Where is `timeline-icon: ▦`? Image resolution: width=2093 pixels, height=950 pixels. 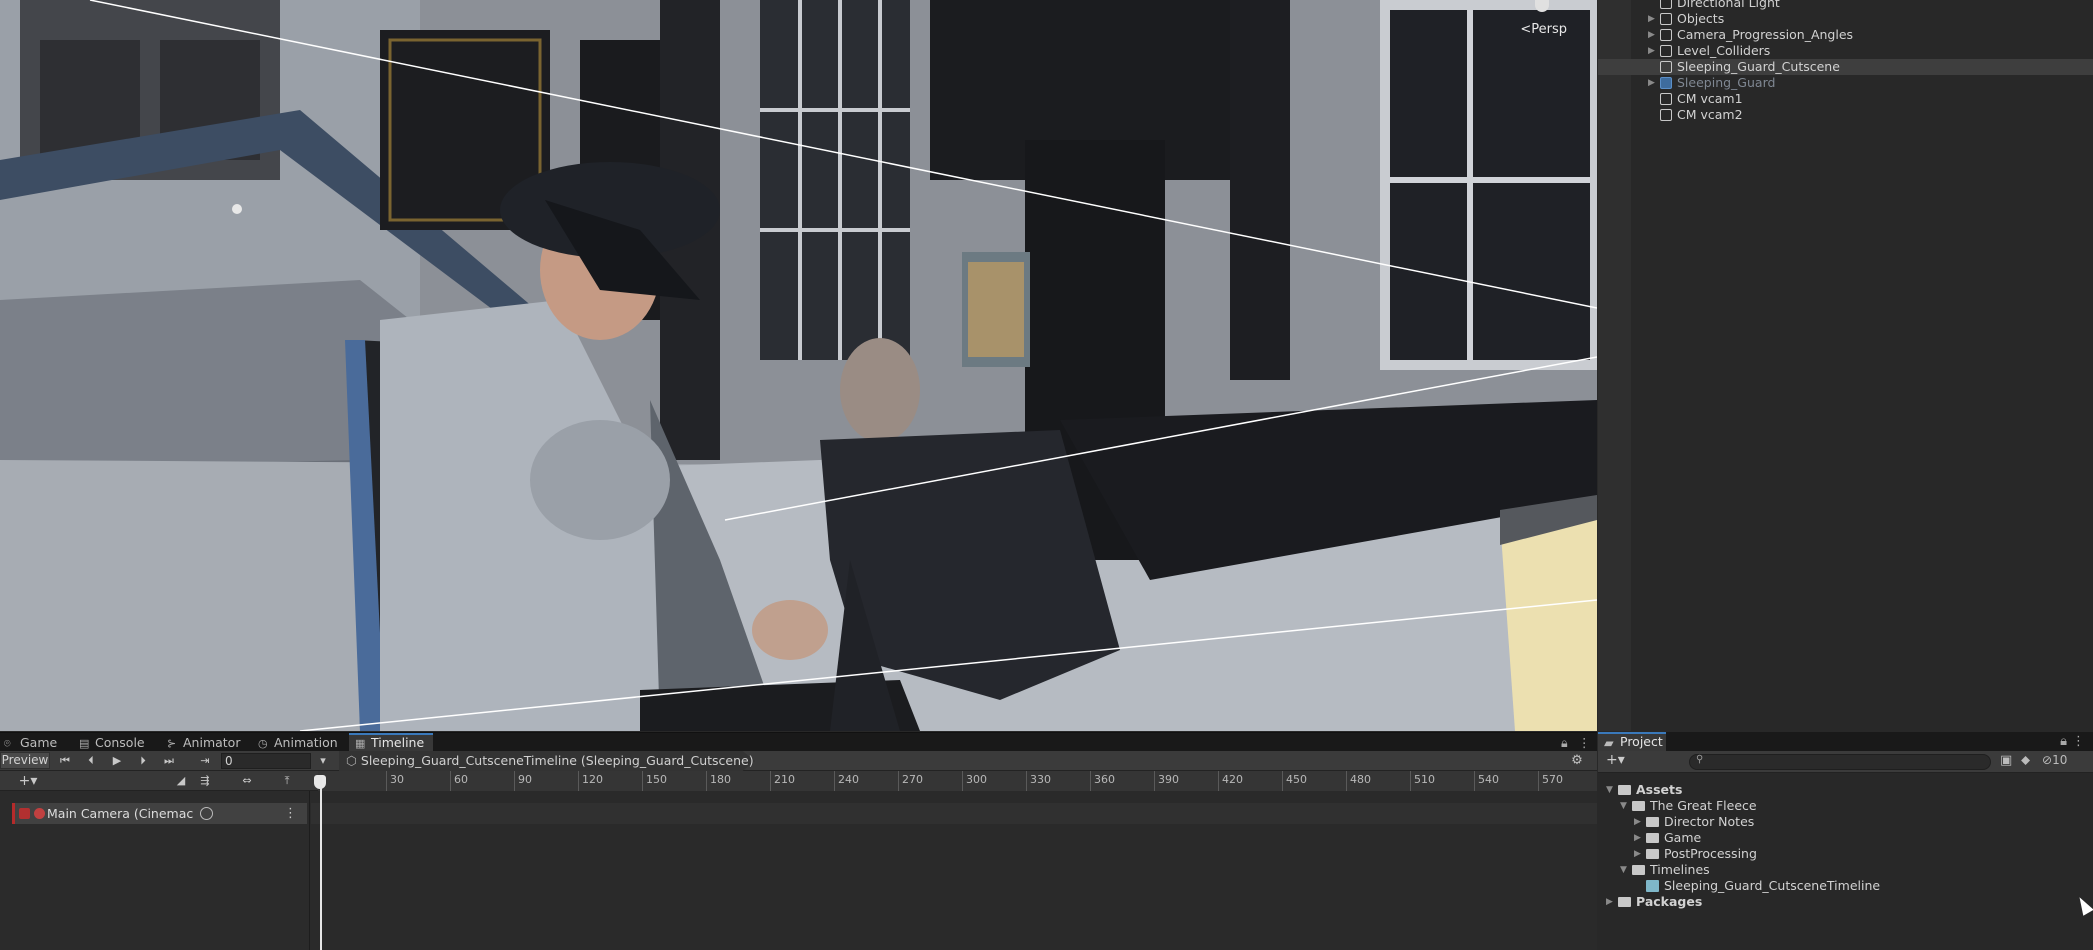 timeline-icon: ▦ is located at coordinates (360, 743).